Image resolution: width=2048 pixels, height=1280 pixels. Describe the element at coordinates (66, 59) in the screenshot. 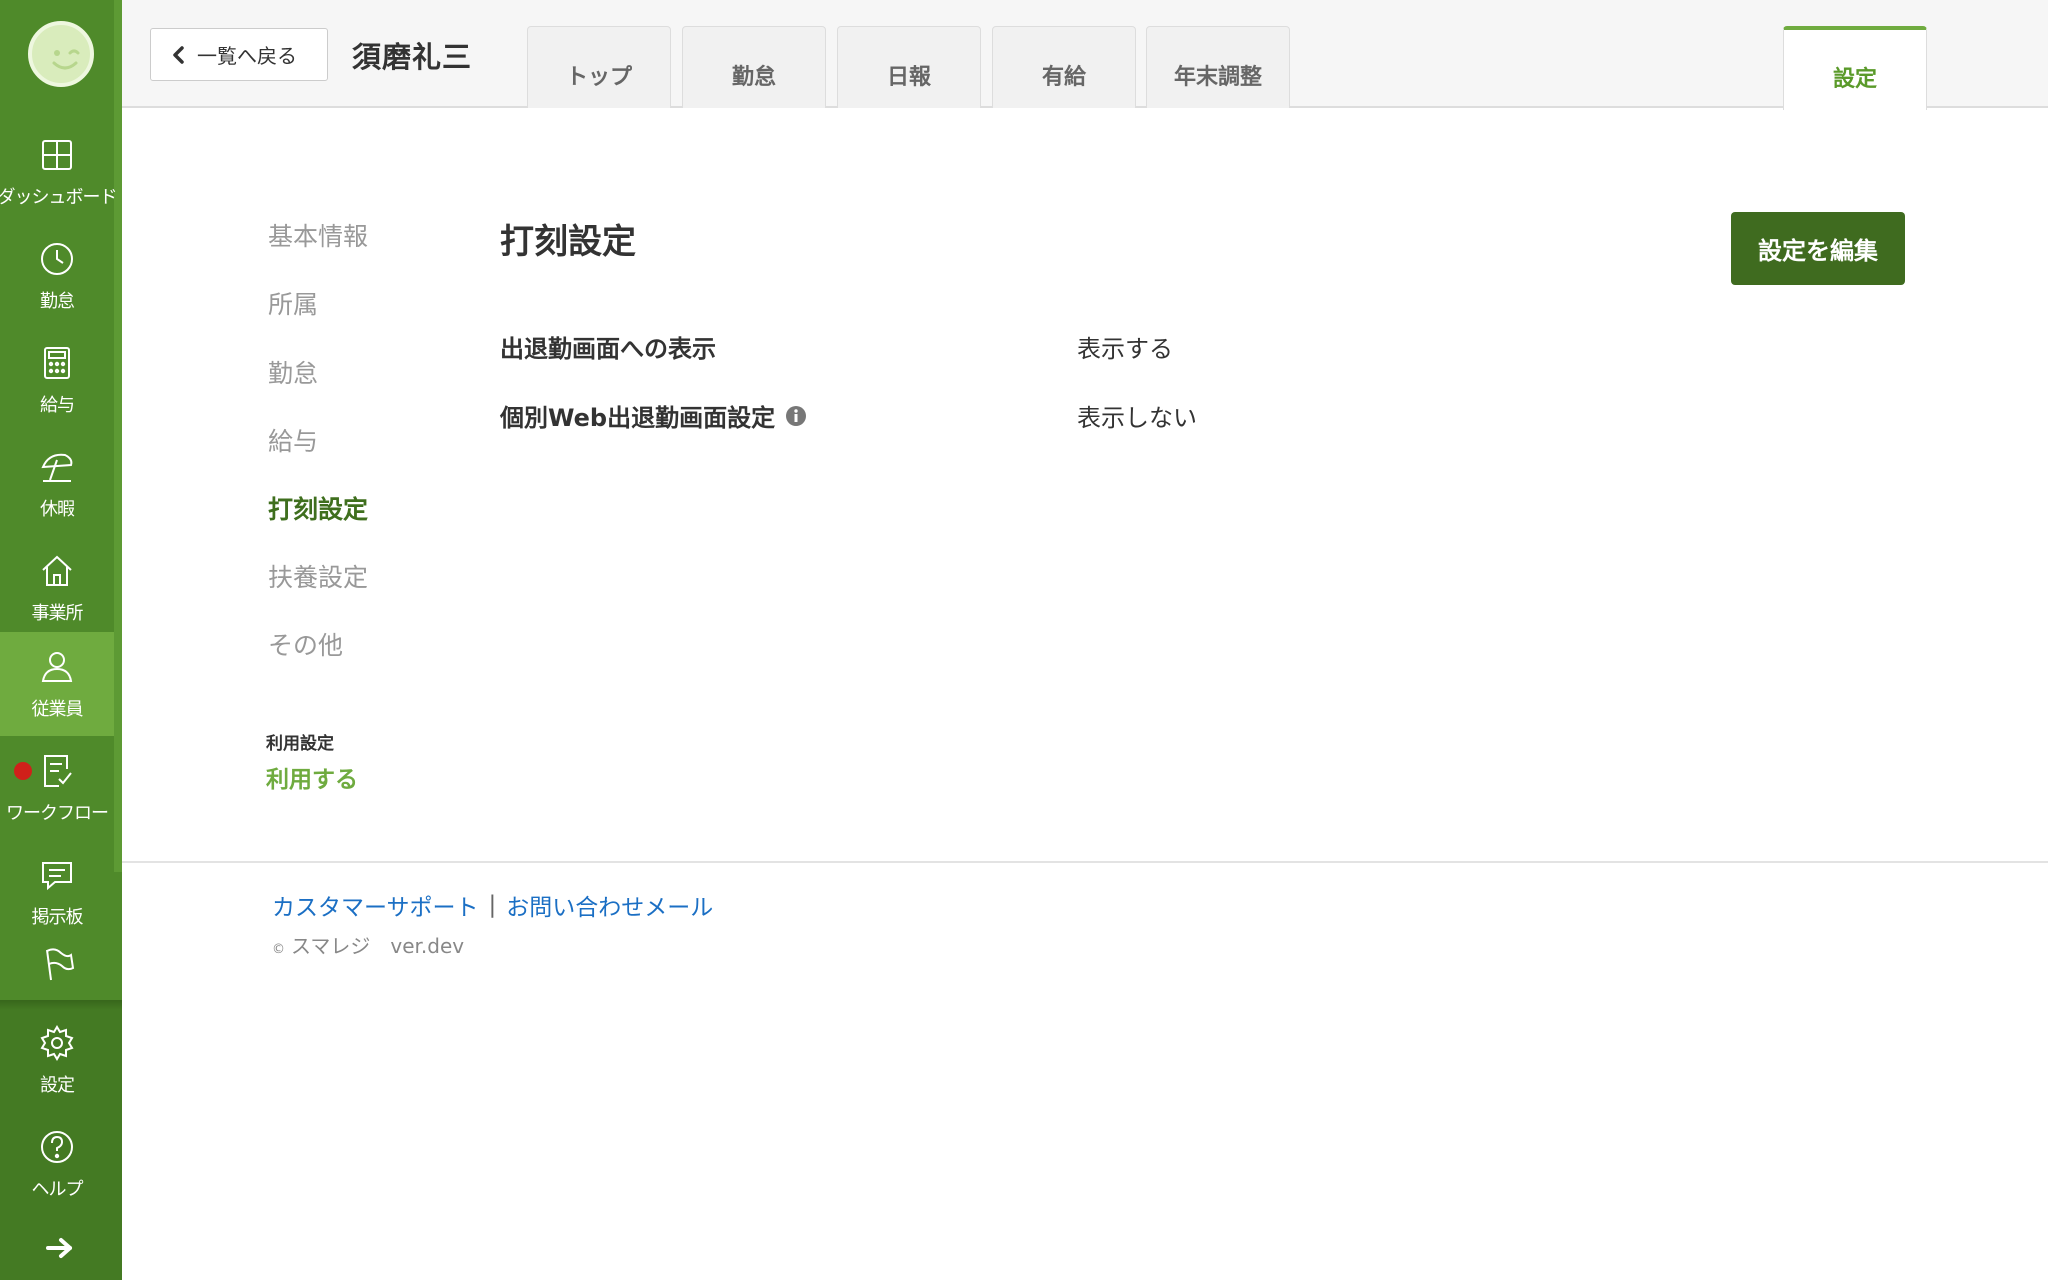

I see `smile-logo-icon` at that location.